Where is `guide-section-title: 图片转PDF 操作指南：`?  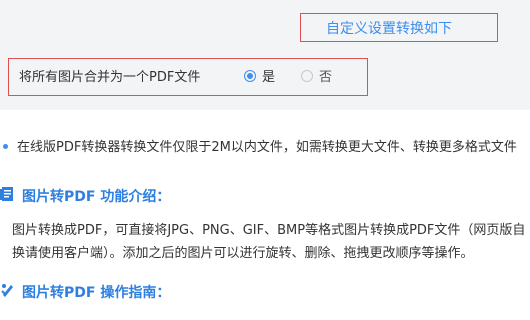
guide-section-title: 图片转PDF 操作指南： is located at coordinates (85, 292).